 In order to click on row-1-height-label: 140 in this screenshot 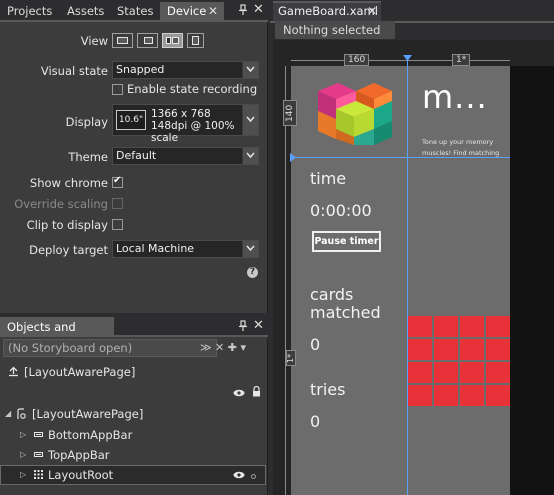, I will do `click(290, 113)`.